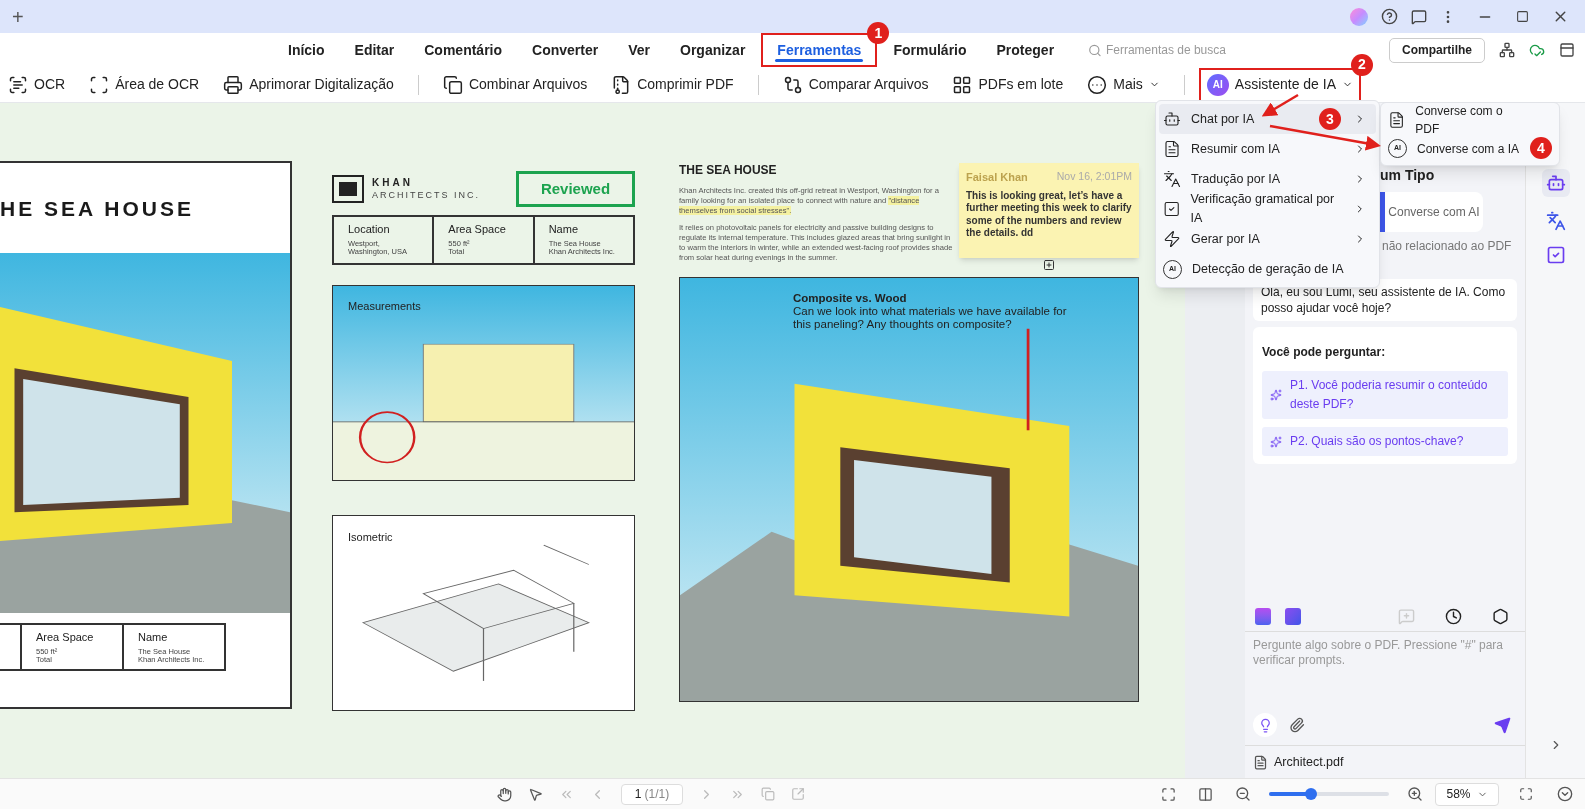 This screenshot has height=809, width=1585. What do you see at coordinates (1311, 794) in the screenshot?
I see `zoom-thumb` at bounding box center [1311, 794].